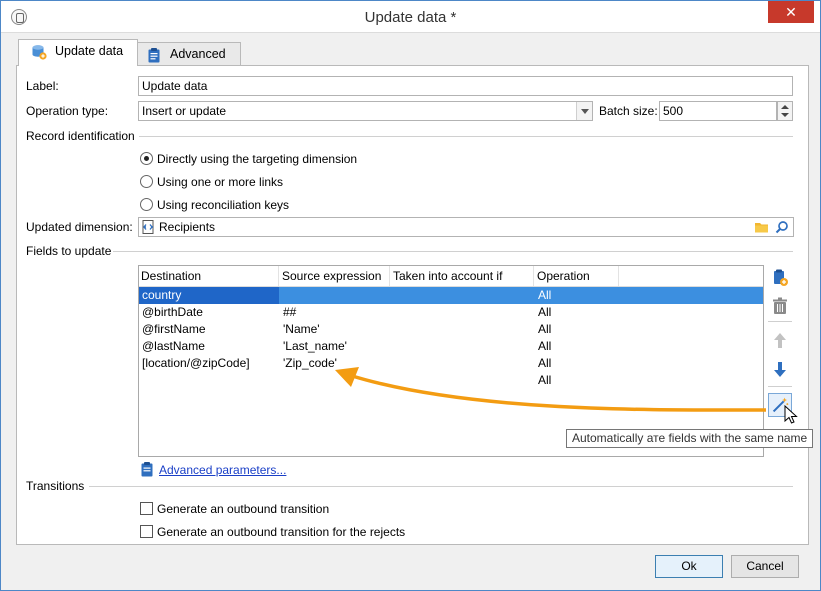 The height and width of the screenshot is (591, 821). Describe the element at coordinates (209, 295) in the screenshot. I see `cell-destination: country` at that location.